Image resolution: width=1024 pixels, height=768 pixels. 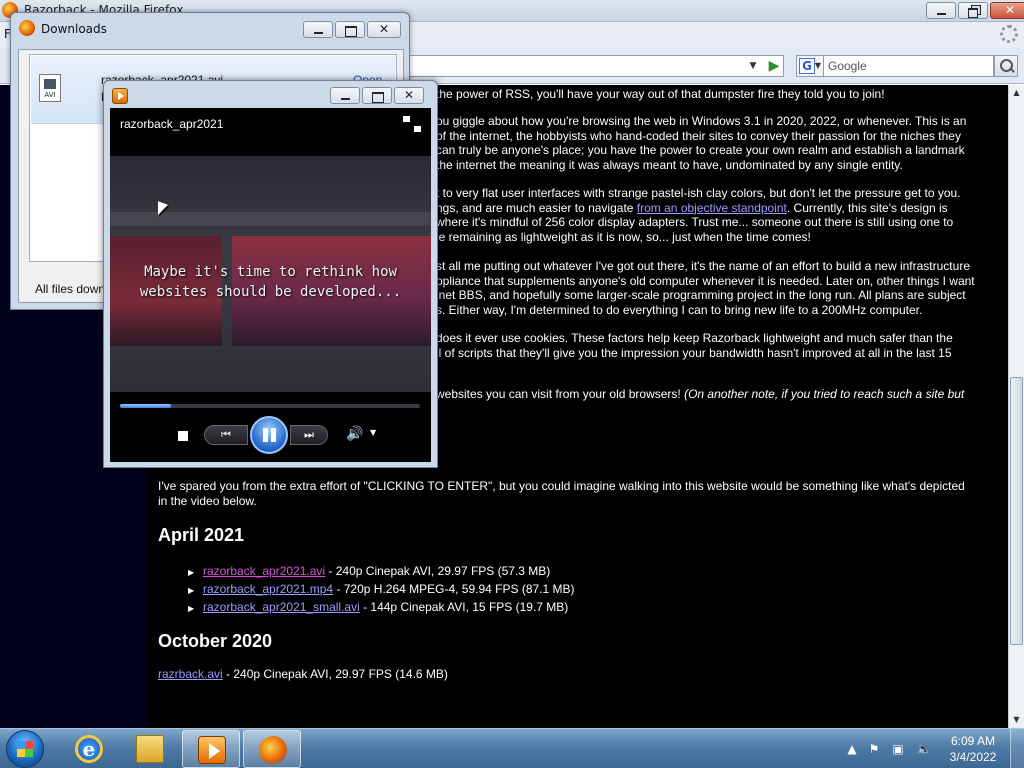 What do you see at coordinates (281, 607) in the screenshot?
I see `download-link: razorback_apr2021_small.avi` at bounding box center [281, 607].